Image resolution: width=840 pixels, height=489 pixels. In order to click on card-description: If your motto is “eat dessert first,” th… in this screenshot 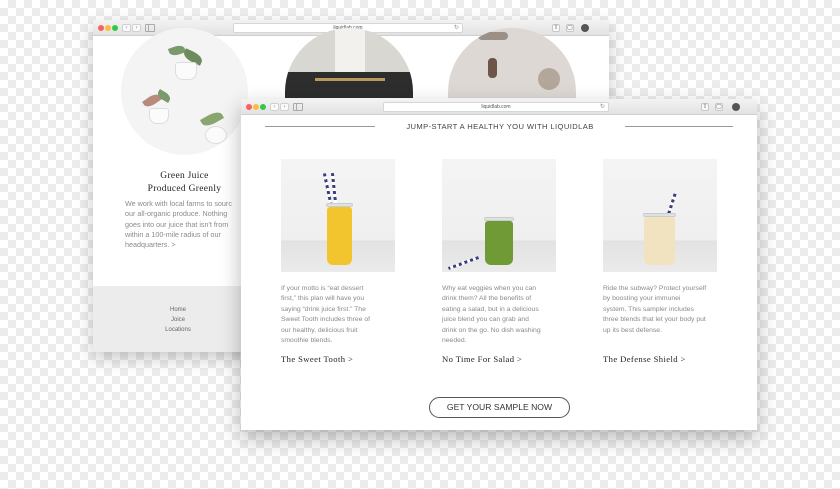, I will do `click(340, 315)`.